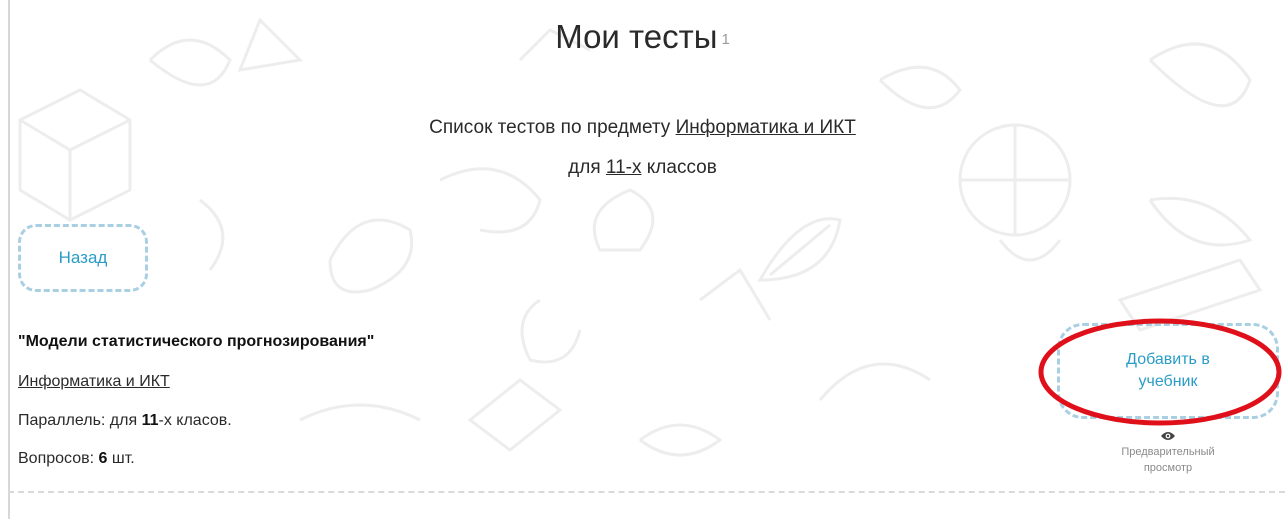 The image size is (1285, 519). What do you see at coordinates (9, 259) in the screenshot?
I see `content-frame-border` at bounding box center [9, 259].